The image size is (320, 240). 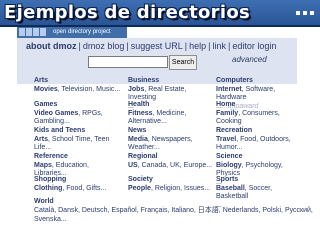 What do you see at coordinates (43, 165) in the screenshot?
I see `sub-link: Maps` at bounding box center [43, 165].